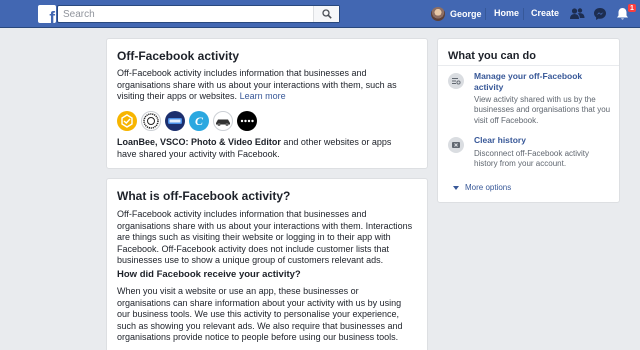  What do you see at coordinates (187, 121) in the screenshot?
I see `app-icon-list: C` at bounding box center [187, 121].